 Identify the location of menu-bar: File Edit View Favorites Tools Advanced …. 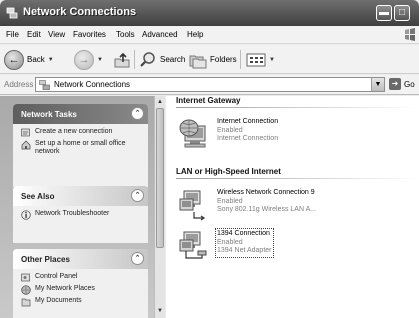
(209, 35).